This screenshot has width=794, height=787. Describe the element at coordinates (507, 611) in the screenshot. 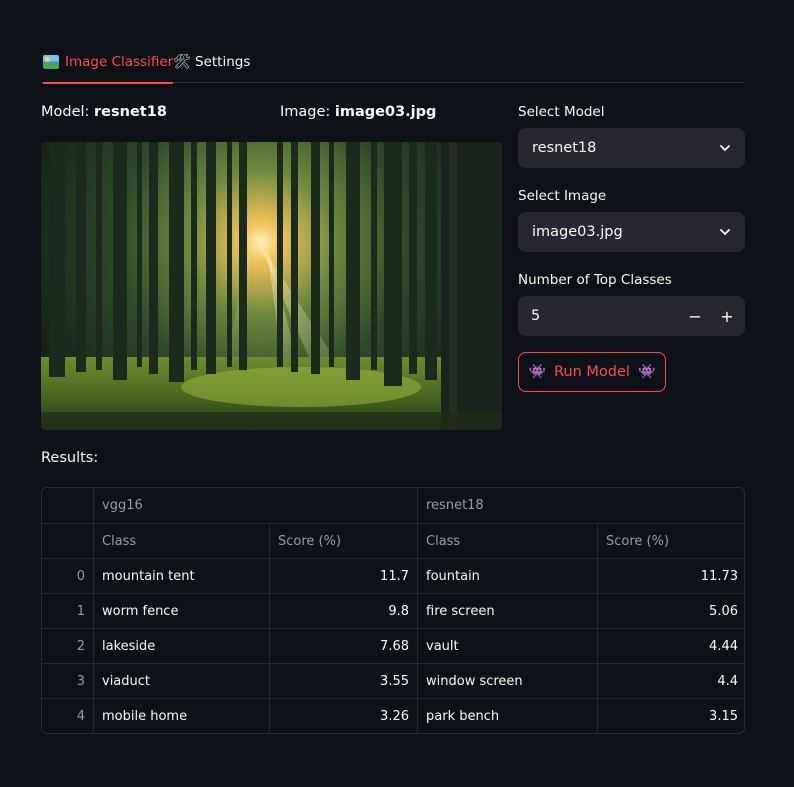

I see `class-cell: fire screen` at that location.